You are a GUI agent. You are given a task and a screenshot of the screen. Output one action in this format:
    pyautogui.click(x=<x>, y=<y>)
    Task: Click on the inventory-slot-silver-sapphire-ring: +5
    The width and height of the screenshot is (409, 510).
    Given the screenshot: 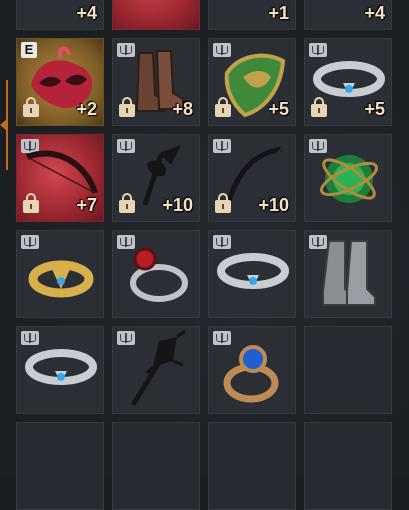 What is the action you would take?
    pyautogui.click(x=348, y=82)
    